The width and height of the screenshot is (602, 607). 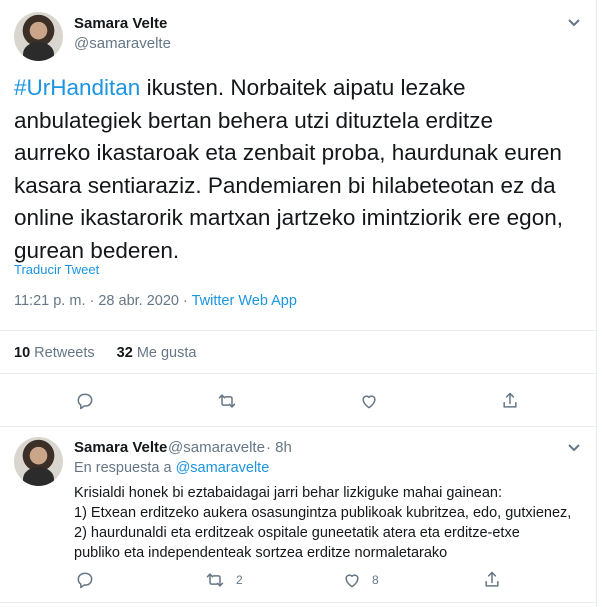 What do you see at coordinates (122, 43) in the screenshot?
I see `author-handle: @samaravelte` at bounding box center [122, 43].